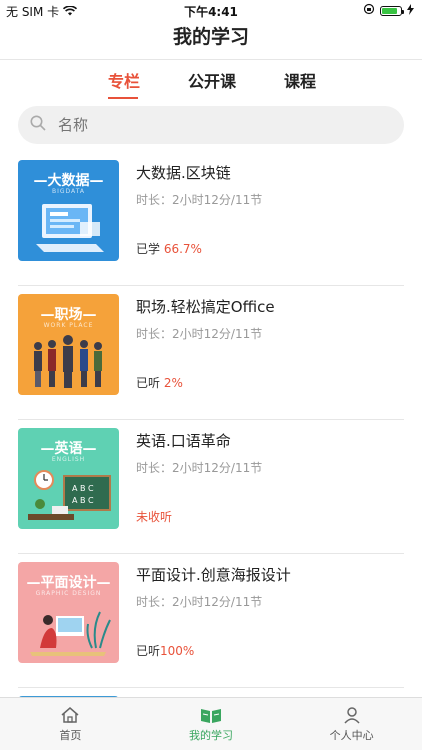 The height and width of the screenshot is (750, 422). What do you see at coordinates (205, 307) in the screenshot?
I see `course-title: 职场.轻松搞定Office` at bounding box center [205, 307].